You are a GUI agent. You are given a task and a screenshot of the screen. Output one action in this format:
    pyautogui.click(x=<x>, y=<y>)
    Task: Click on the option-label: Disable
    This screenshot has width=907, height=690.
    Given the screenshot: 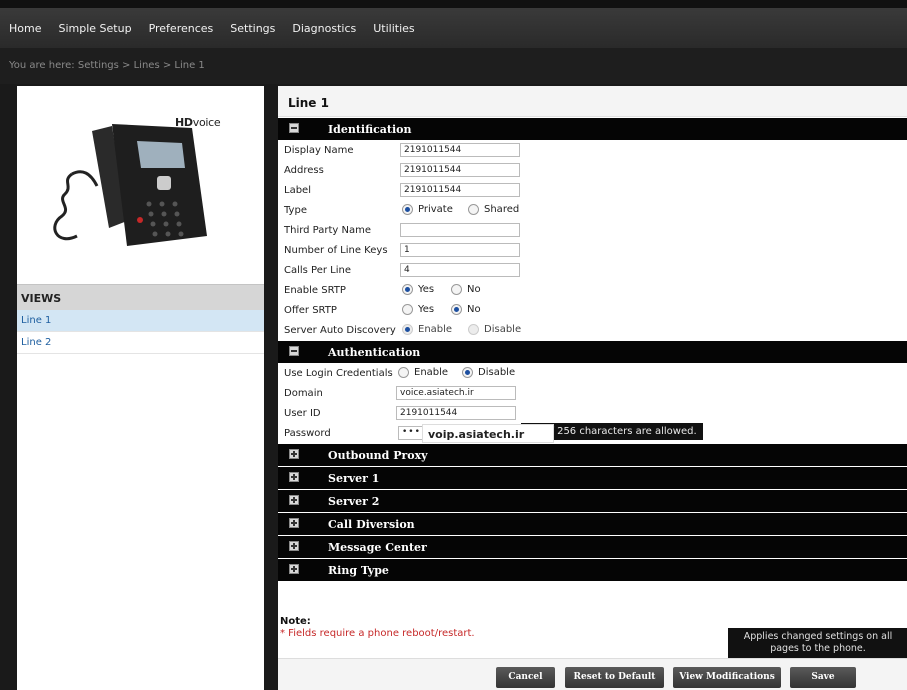 What is the action you would take?
    pyautogui.click(x=497, y=372)
    